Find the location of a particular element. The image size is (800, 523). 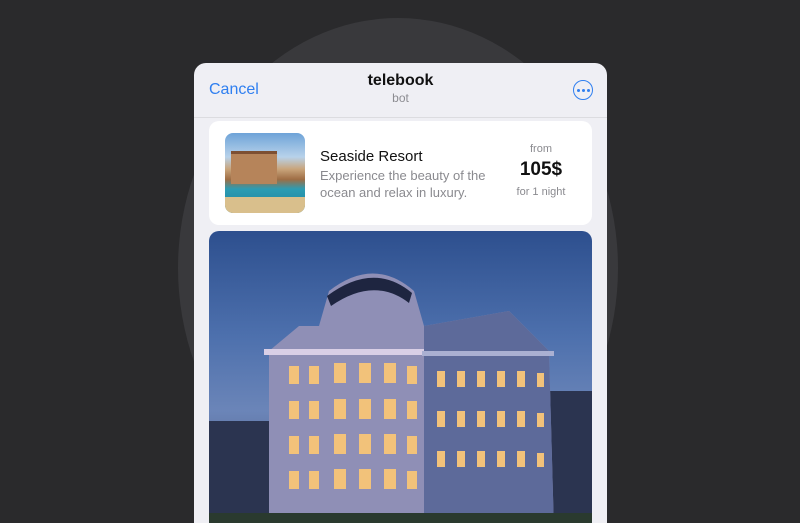

ellipsis-circle-icon is located at coordinates (583, 90).